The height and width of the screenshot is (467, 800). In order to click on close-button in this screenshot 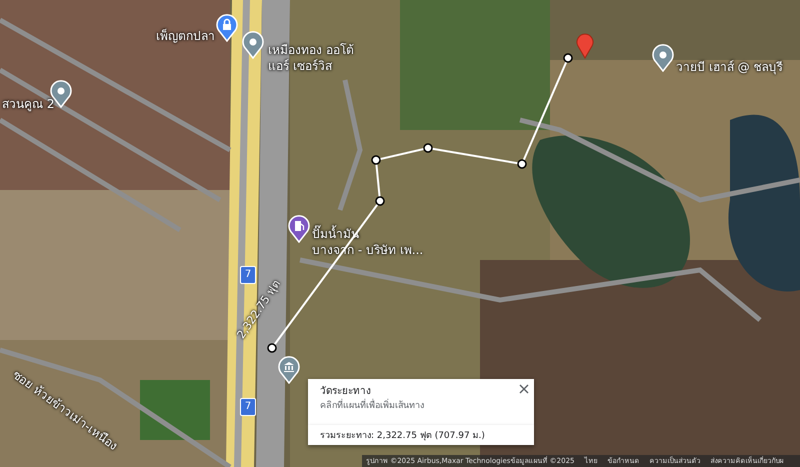, I will do `click(524, 389)`.